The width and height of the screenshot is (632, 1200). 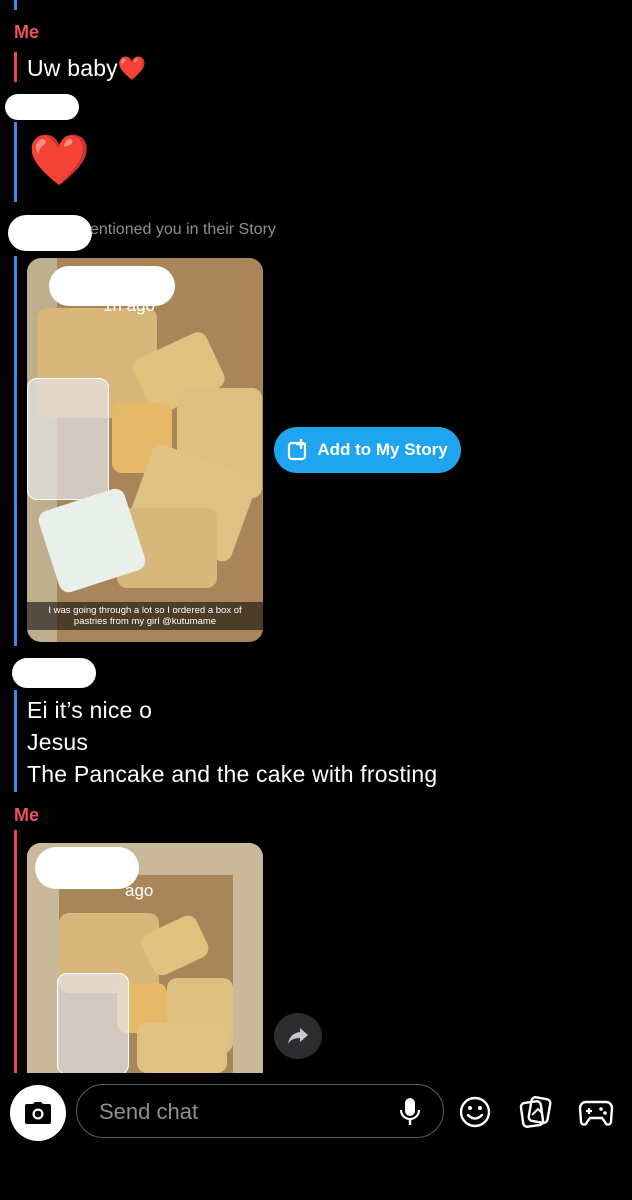 I want to click on emoji-button, so click(x=475, y=1112).